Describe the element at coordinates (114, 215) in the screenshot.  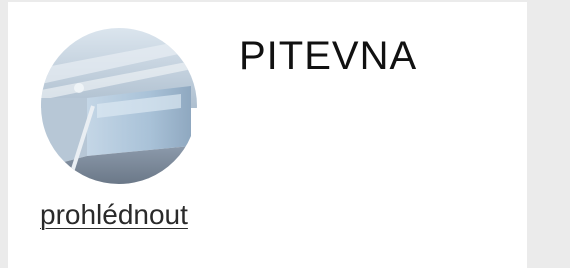
I see `view-link: prohlédnout` at that location.